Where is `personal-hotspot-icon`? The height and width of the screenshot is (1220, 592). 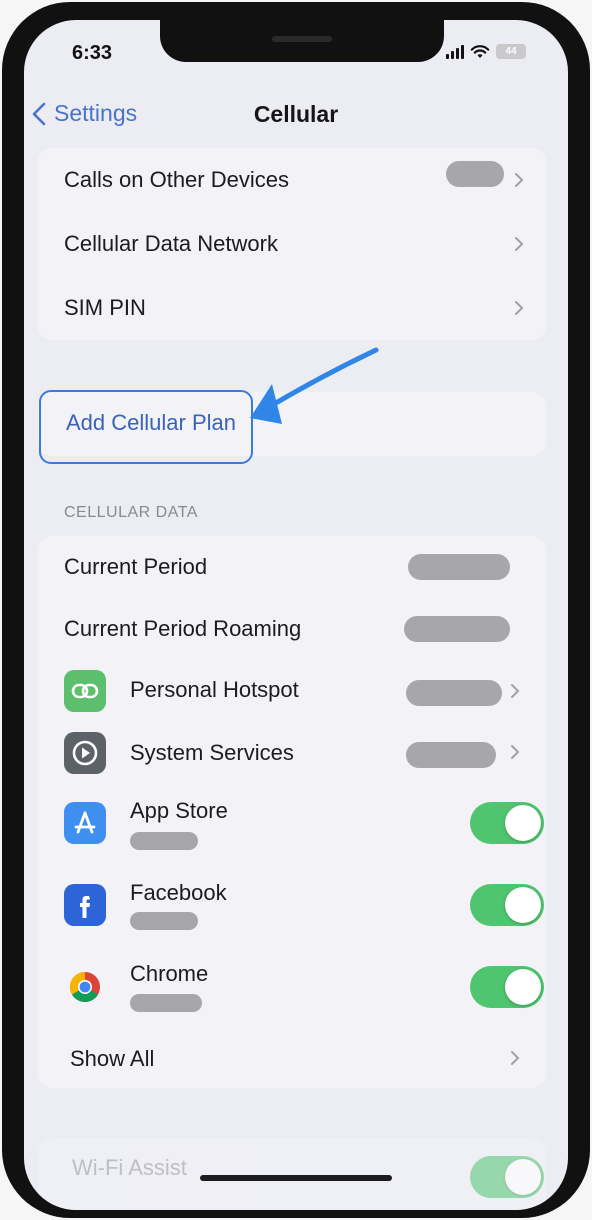
personal-hotspot-icon is located at coordinates (85, 691).